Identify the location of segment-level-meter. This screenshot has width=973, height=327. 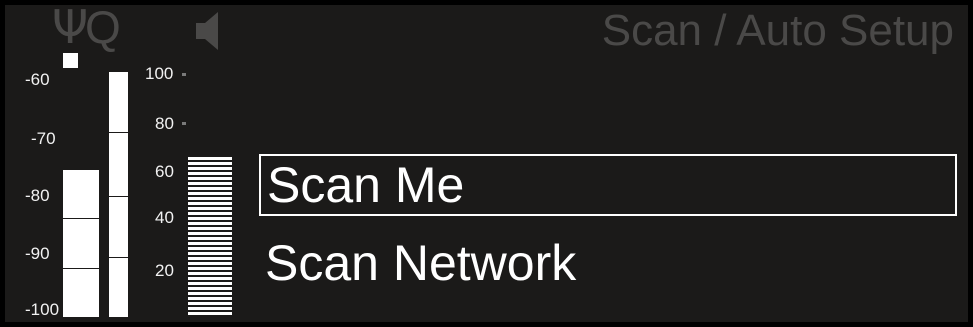
(210, 236).